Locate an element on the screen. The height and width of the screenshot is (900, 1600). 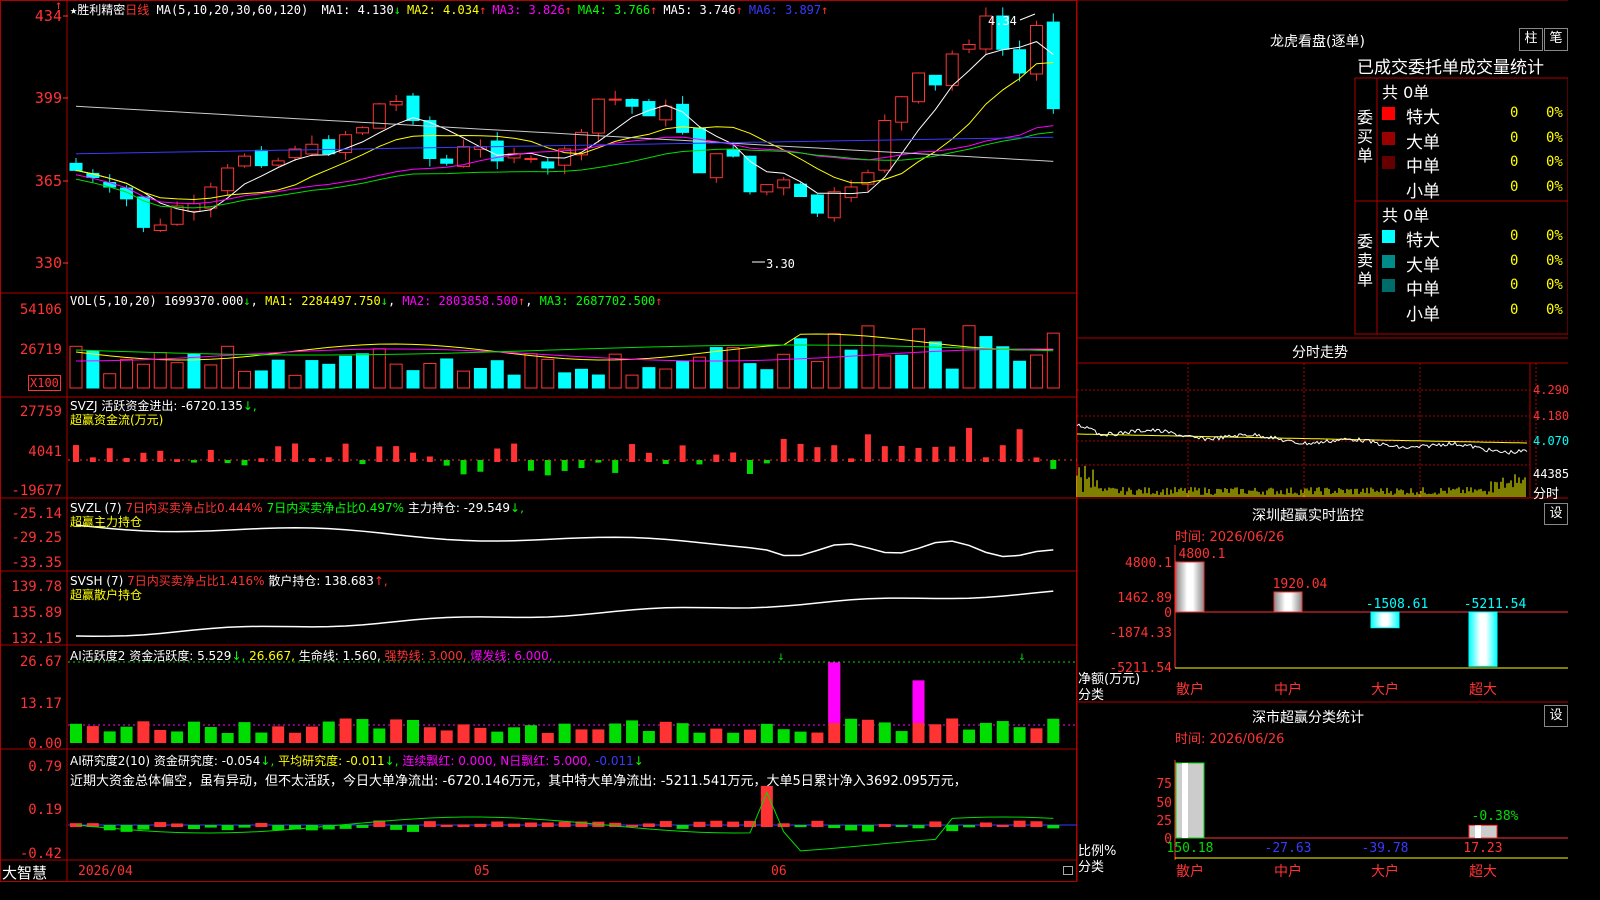
svsh-t2-dir: ↑, is located at coordinates (380, 581).